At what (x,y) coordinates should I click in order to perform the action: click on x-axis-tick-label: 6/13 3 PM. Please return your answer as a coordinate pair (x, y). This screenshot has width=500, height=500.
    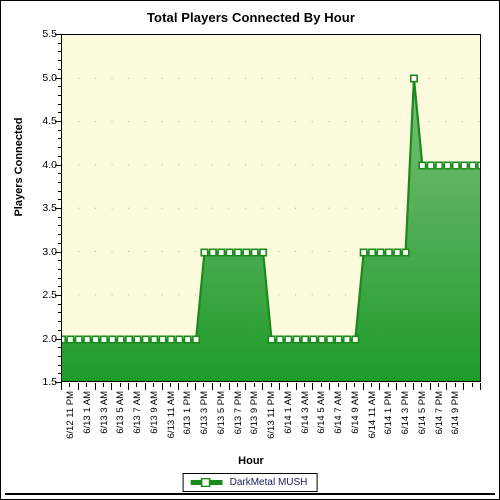
    Looking at the image, I should click on (205, 413).